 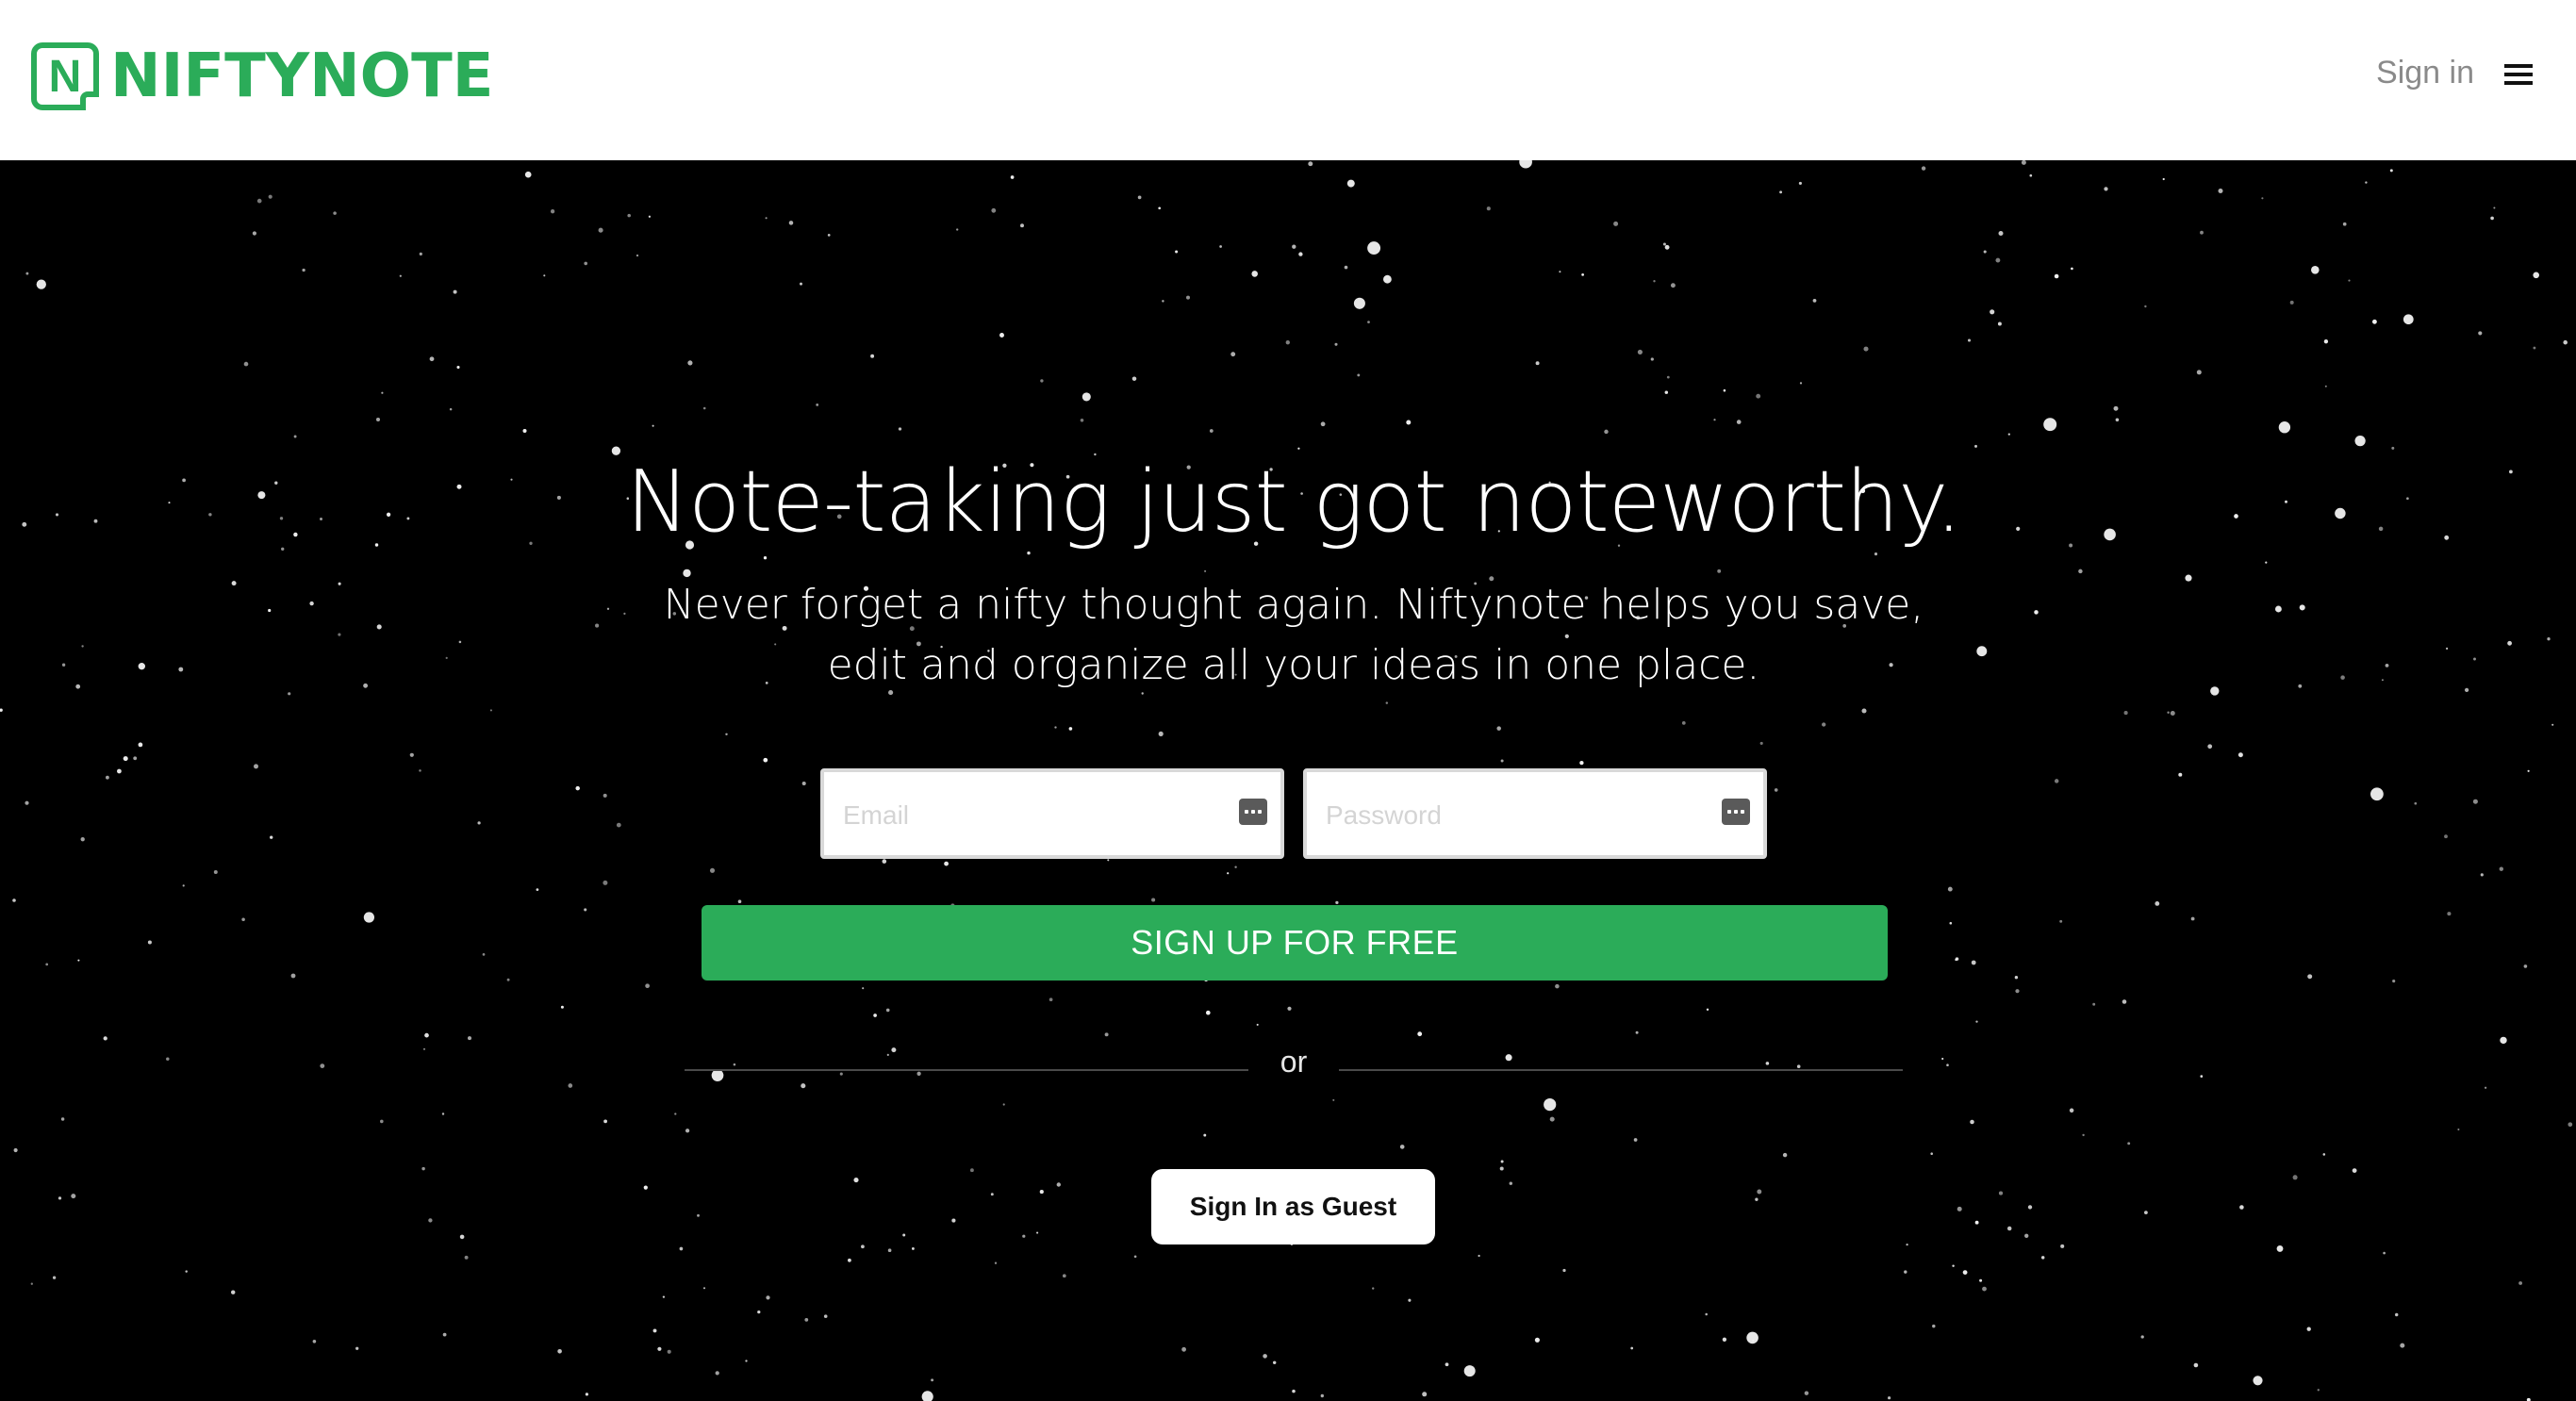 I want to click on password-field, so click(x=1535, y=813).